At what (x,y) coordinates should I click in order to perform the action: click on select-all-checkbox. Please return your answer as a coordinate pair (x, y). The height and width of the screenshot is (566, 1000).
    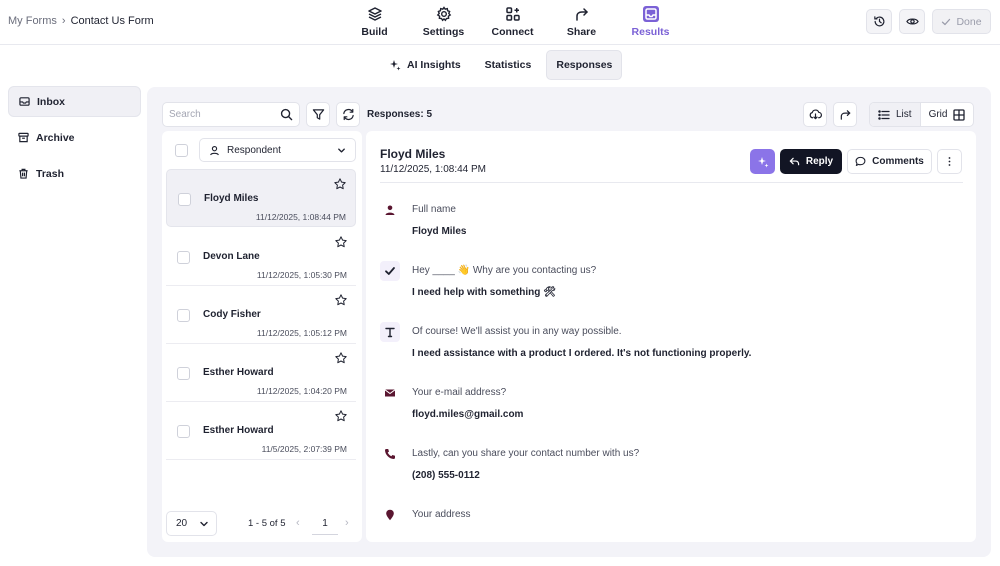
    Looking at the image, I should click on (181, 150).